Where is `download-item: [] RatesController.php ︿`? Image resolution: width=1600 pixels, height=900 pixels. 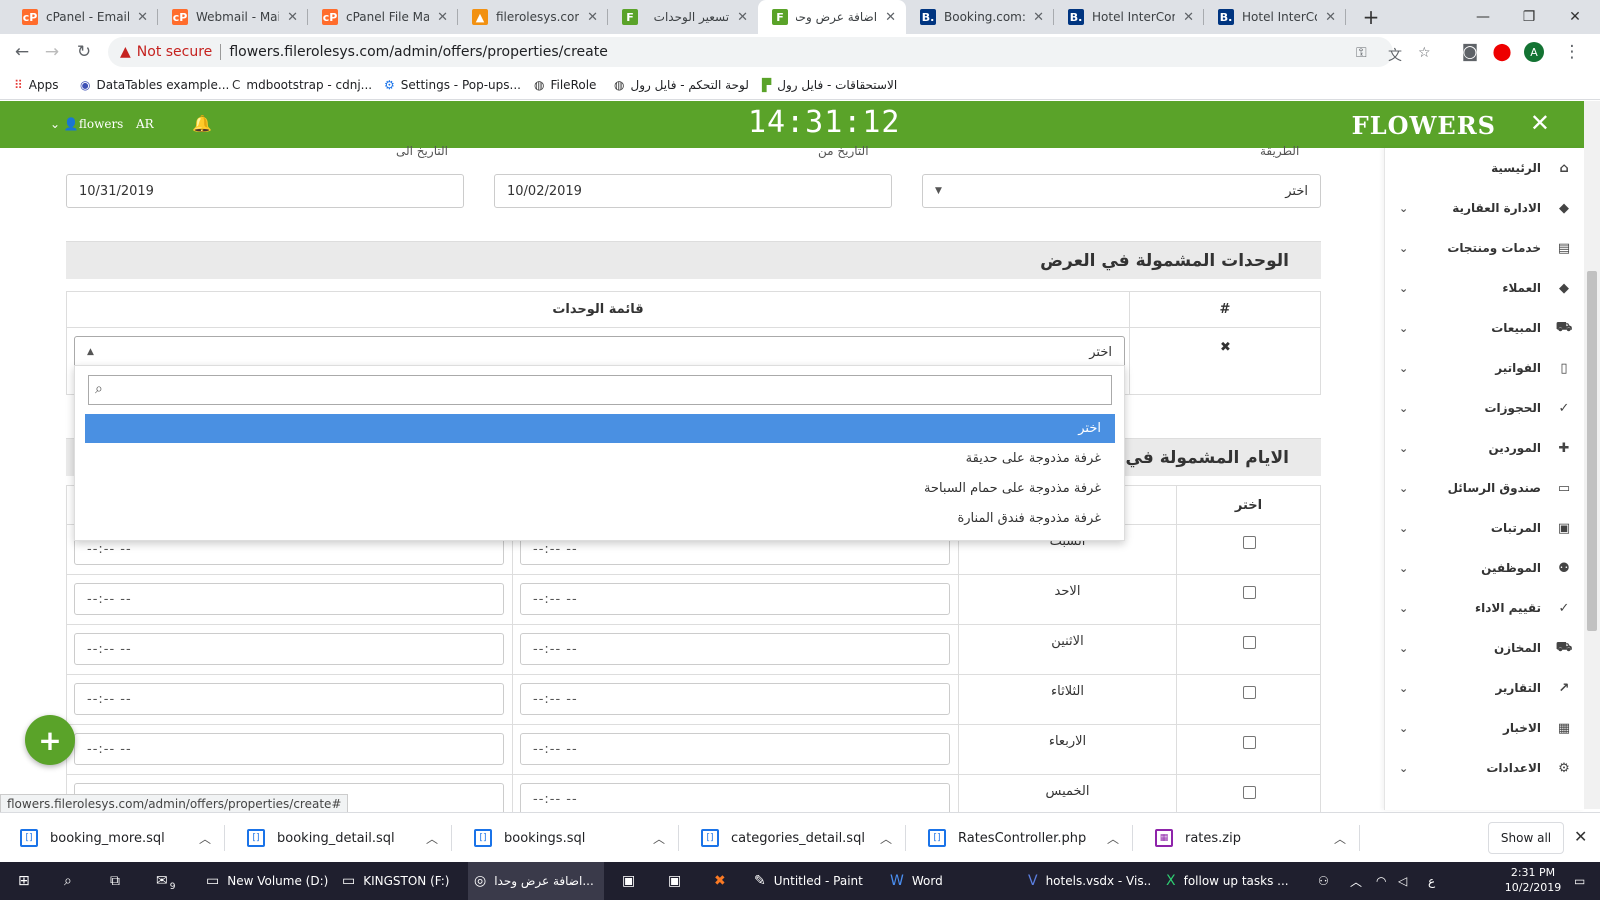 download-item: [] RatesController.php ︿ is located at coordinates (1020, 838).